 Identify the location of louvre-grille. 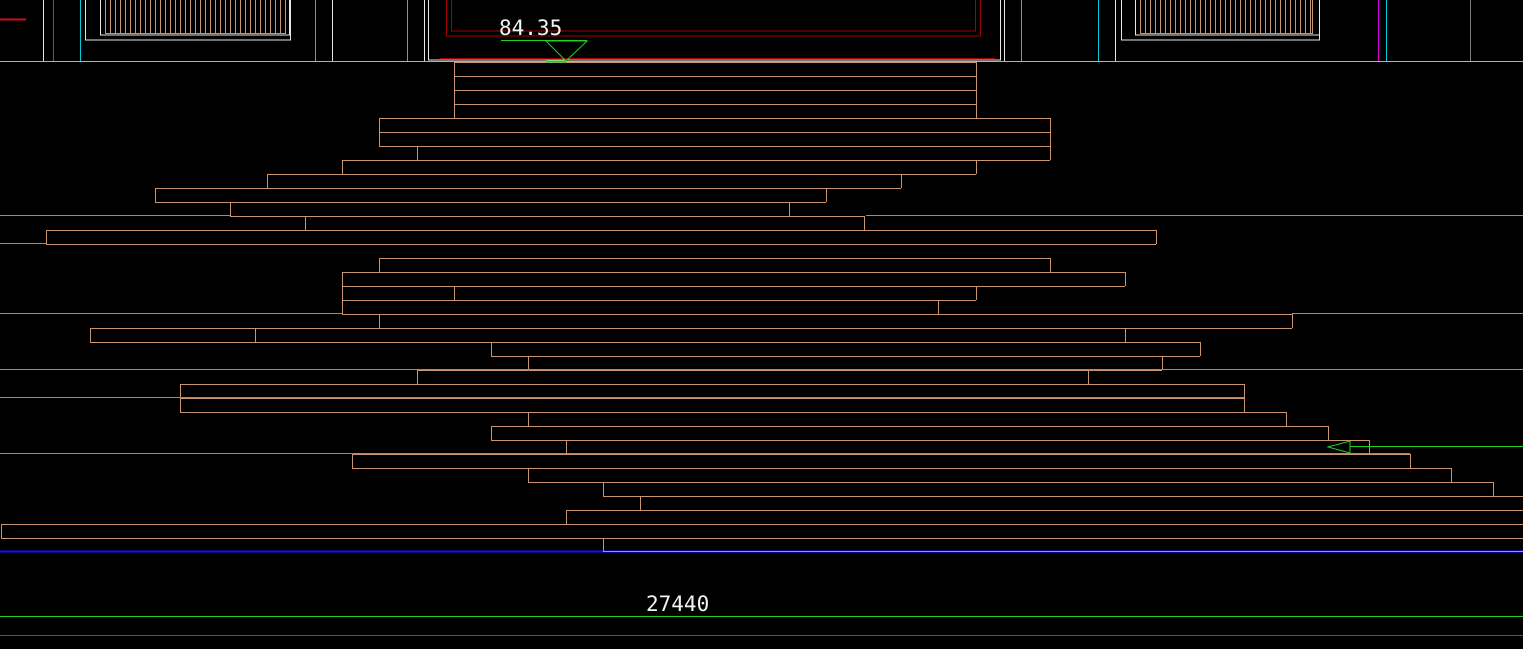
(1226, 17).